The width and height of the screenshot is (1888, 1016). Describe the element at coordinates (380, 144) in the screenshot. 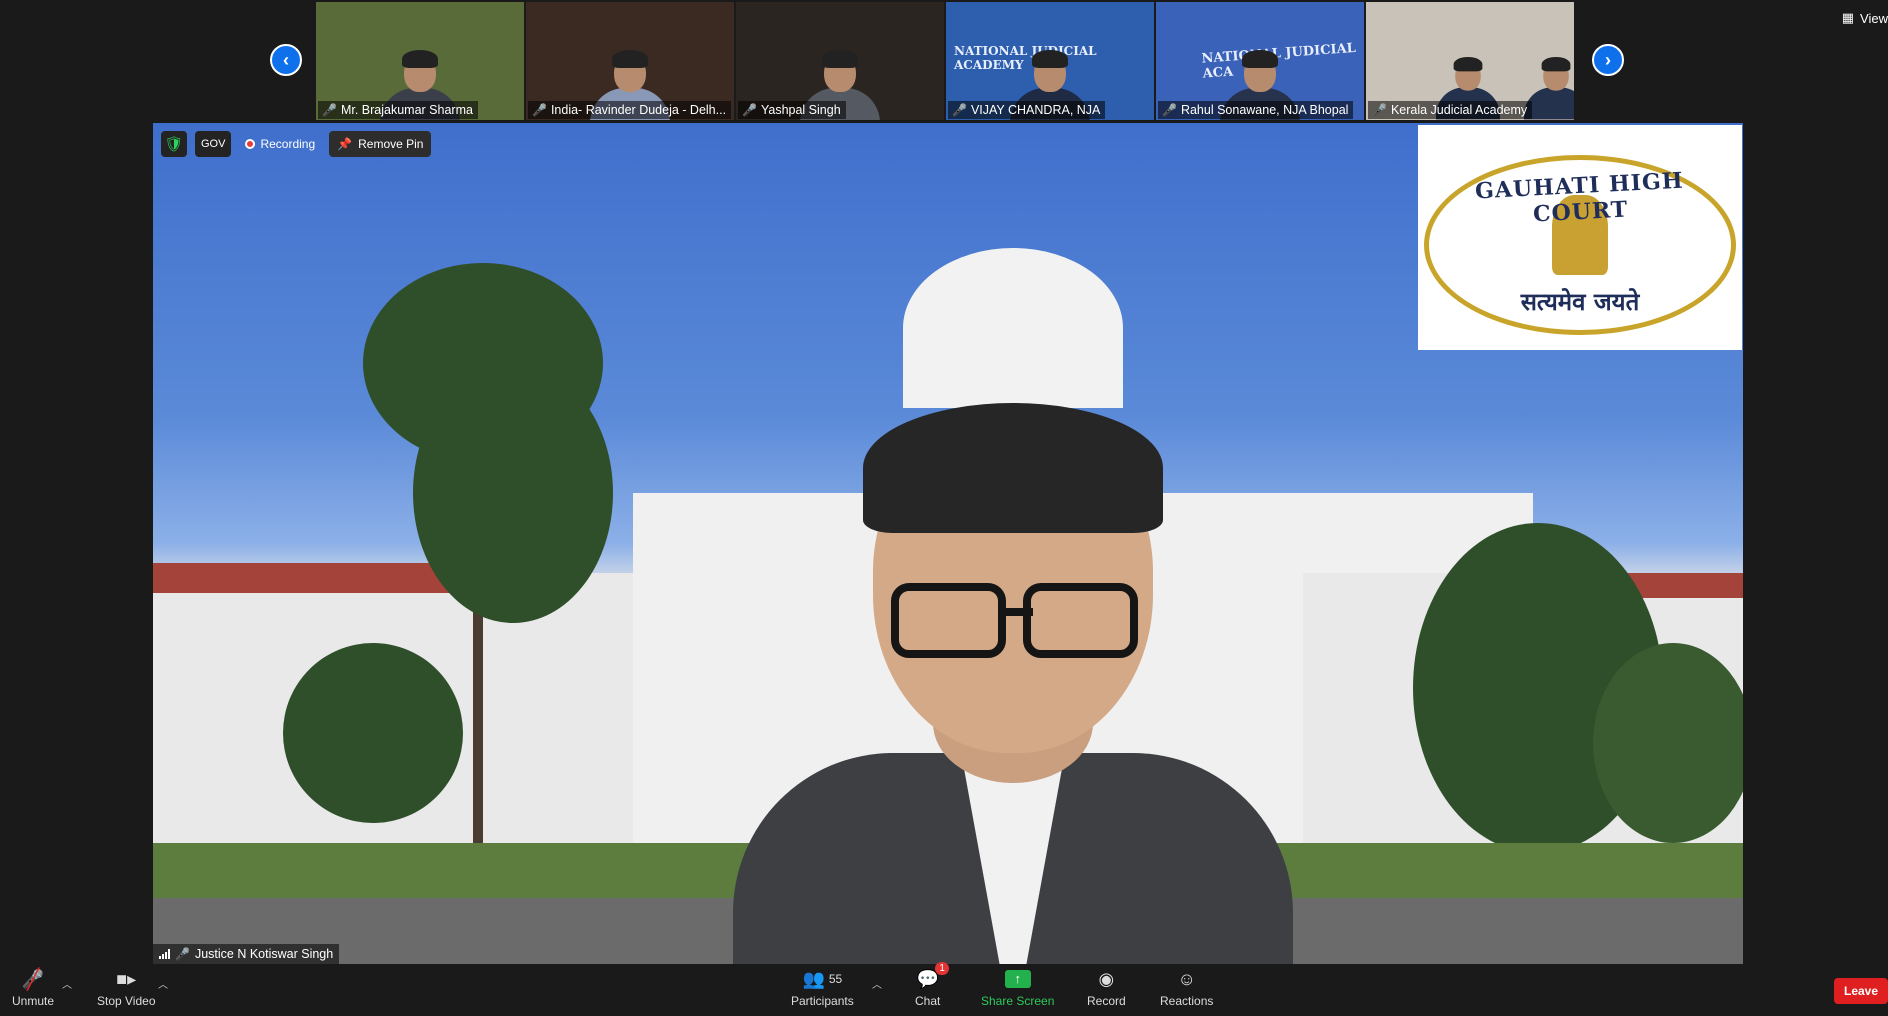

I see `remove-pin-button: 📌 Remove Pin` at that location.